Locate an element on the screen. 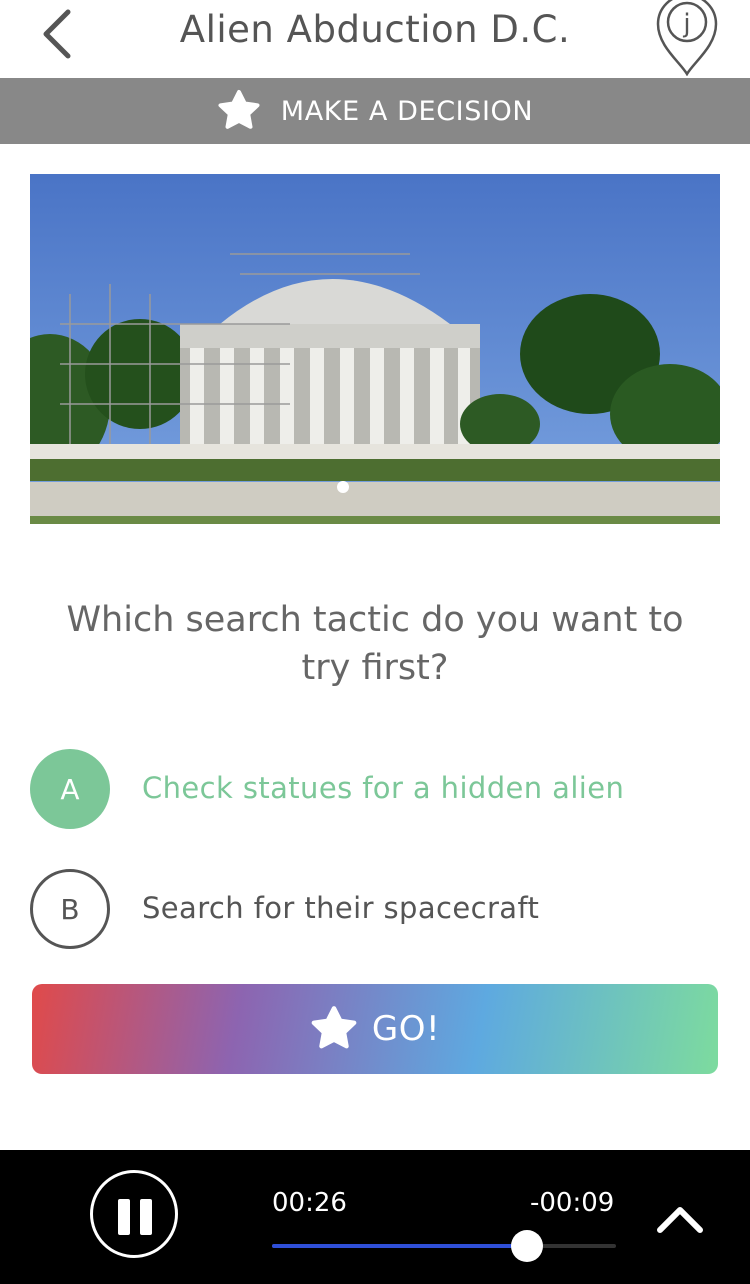  expand-button is located at coordinates (680, 1219).